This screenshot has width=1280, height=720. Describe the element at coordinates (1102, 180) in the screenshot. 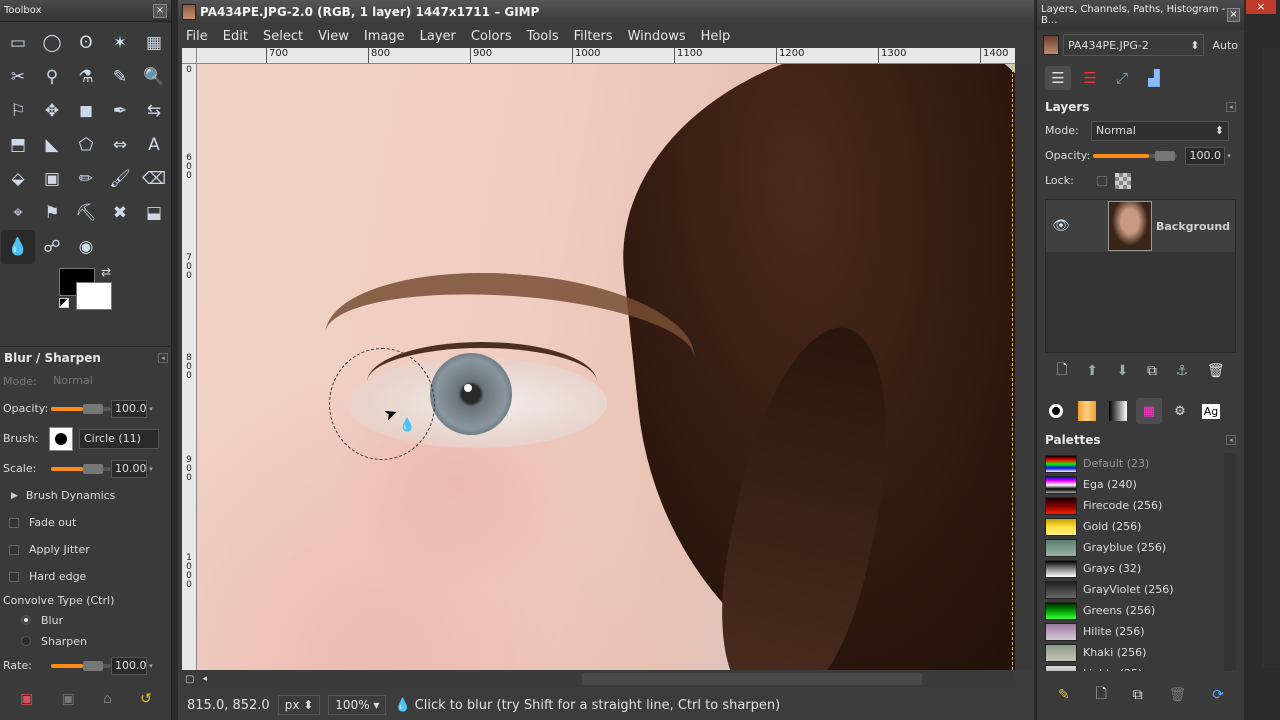

I see `lock-alpha-checkbox` at that location.